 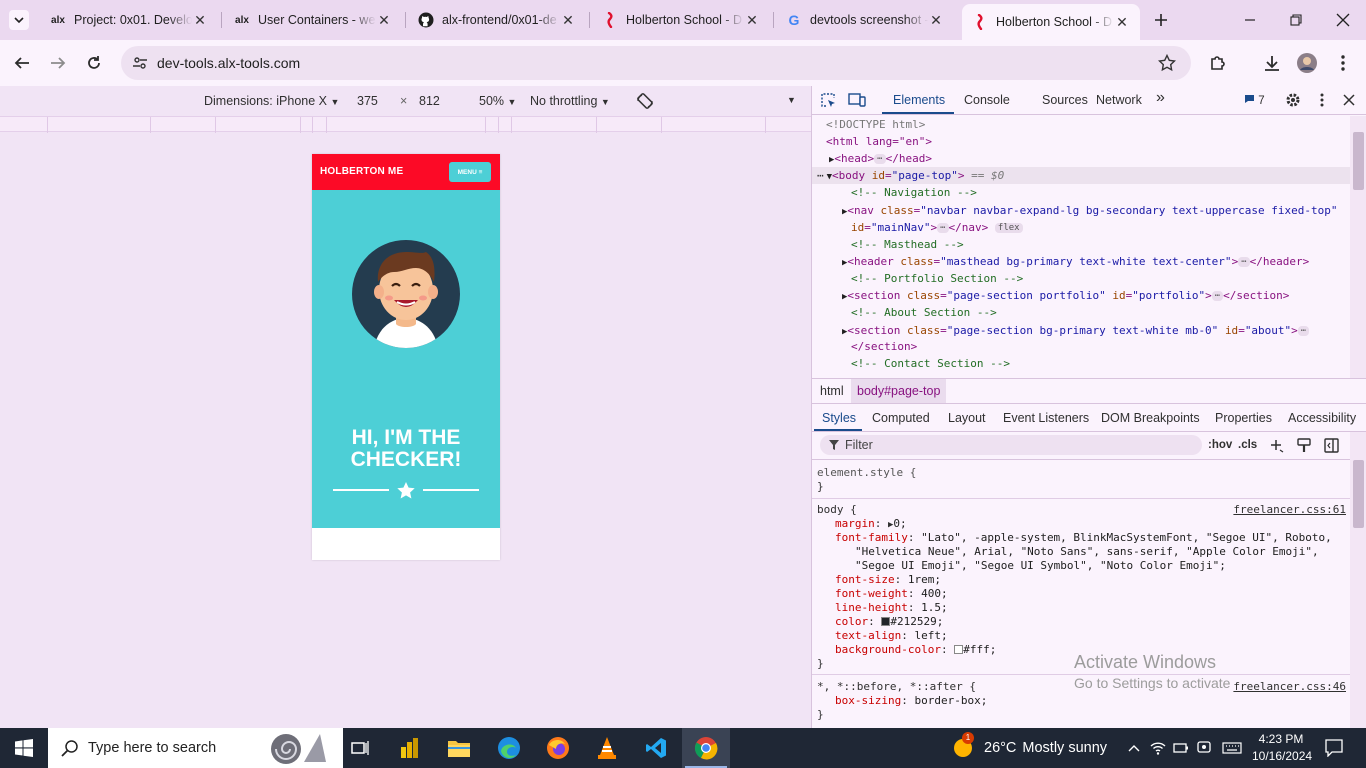 I want to click on dom-comment: <!-- Navigation -->, so click(x=1082, y=192).